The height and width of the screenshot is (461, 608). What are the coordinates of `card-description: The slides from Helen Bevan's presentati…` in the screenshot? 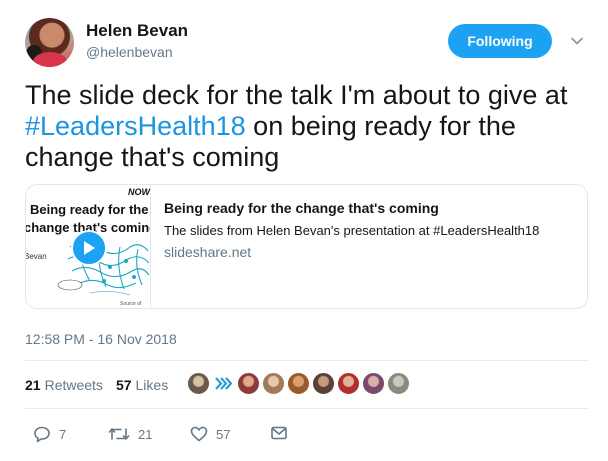 It's located at (352, 230).